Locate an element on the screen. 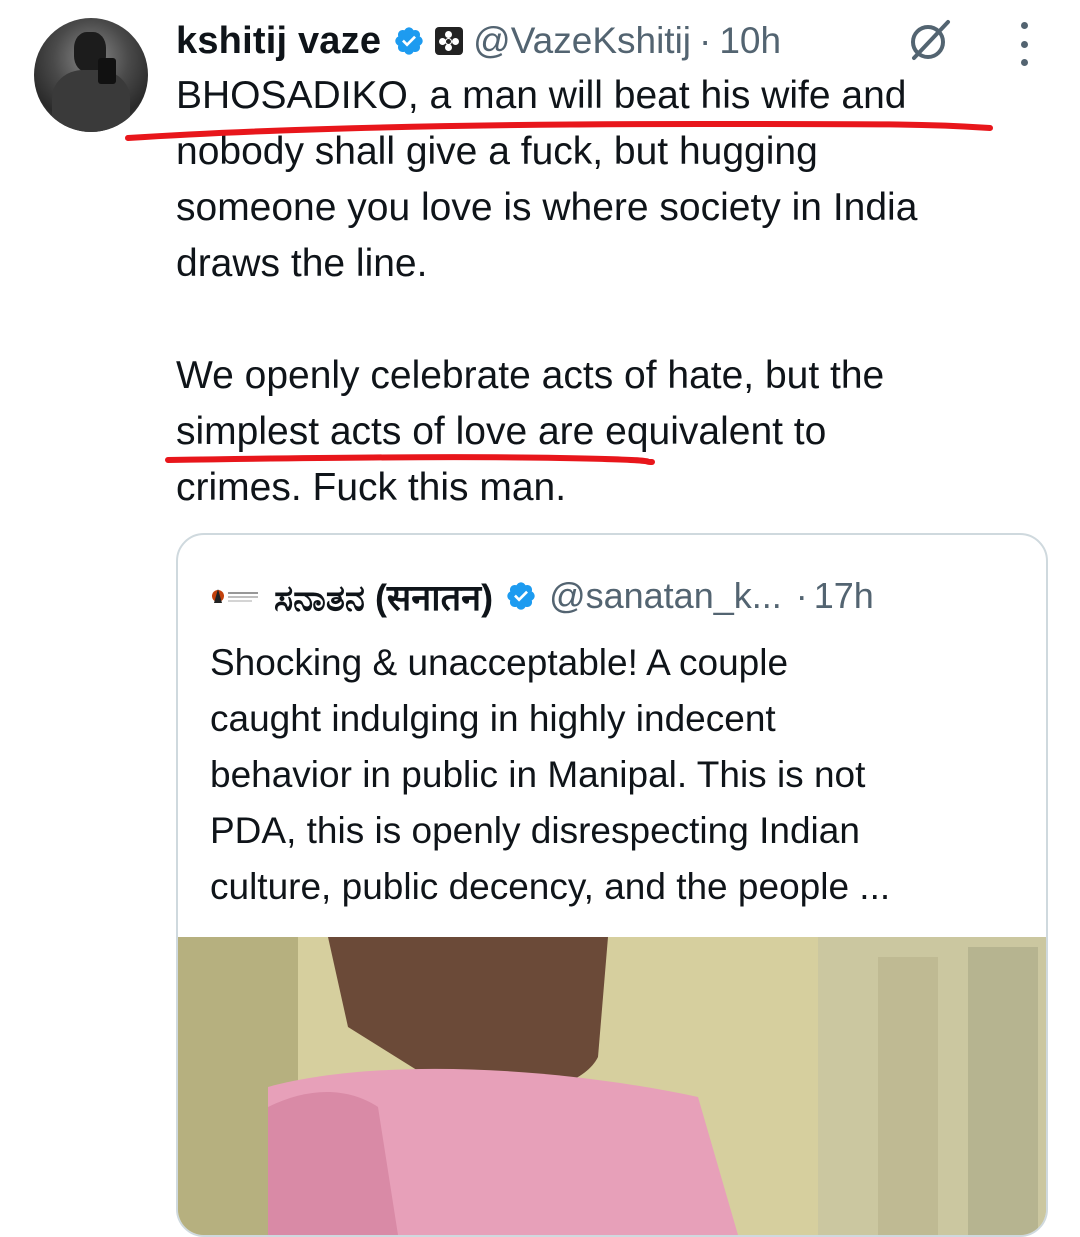  quoted-line: Shocking & unacceptable! A couple is located at coordinates (499, 662).